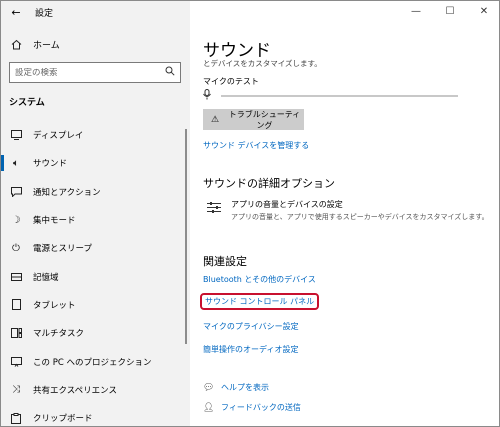 The image size is (500, 427). I want to click on back-arrow-icon: ←, so click(16, 12).